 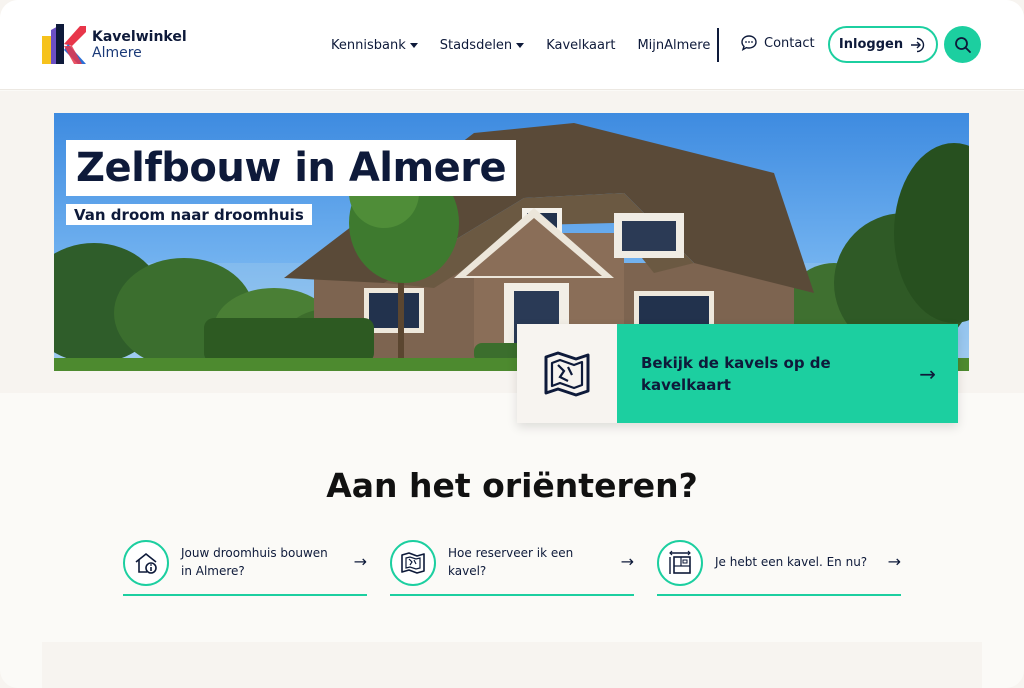 I want to click on nav-item-label: MijnAlmere, so click(x=674, y=45).